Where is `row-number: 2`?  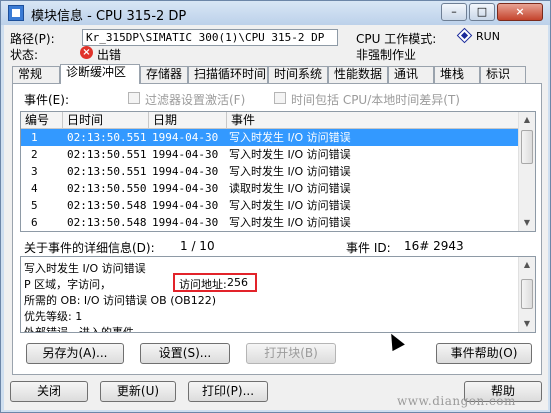
row-number: 2 is located at coordinates (34, 154).